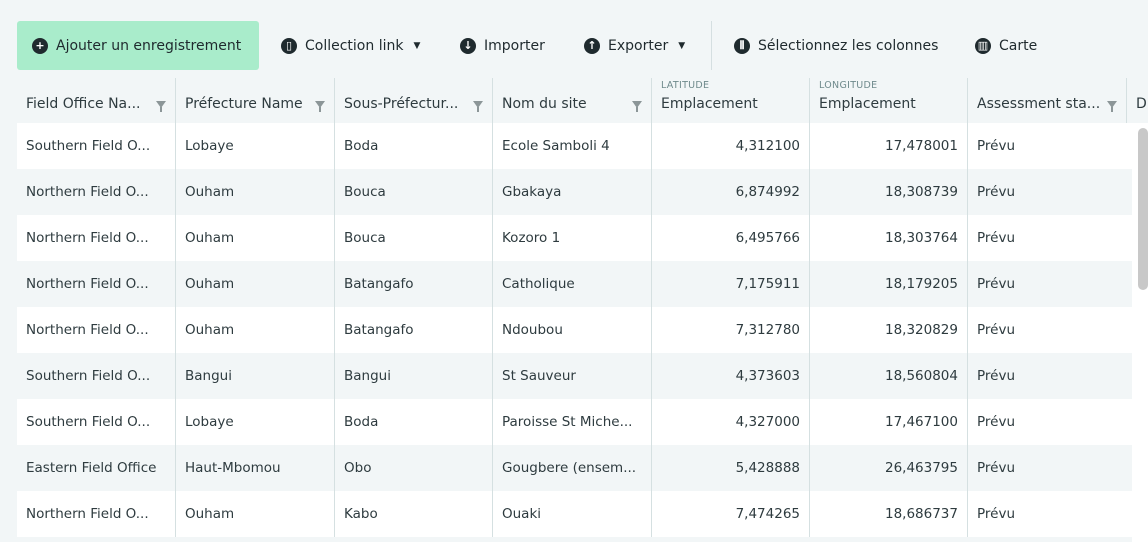  Describe the element at coordinates (1006, 45) in the screenshot. I see `map-button: ▥ Carte` at that location.